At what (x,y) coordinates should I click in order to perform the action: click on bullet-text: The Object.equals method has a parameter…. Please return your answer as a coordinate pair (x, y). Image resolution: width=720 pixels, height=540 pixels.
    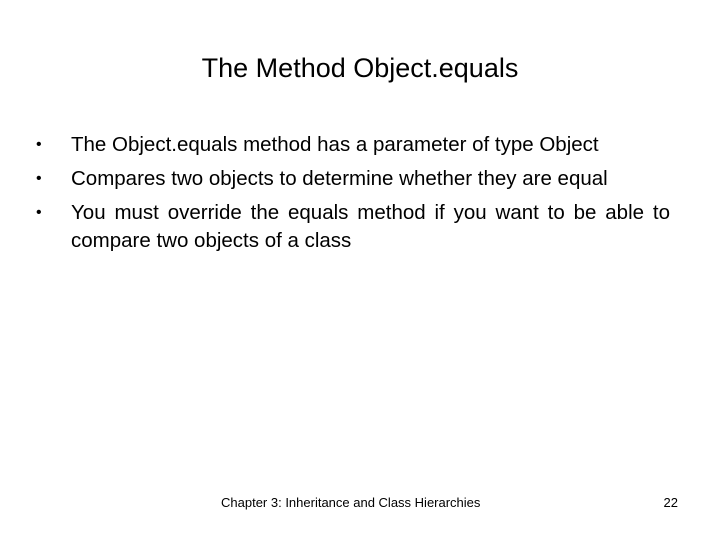
    Looking at the image, I should click on (335, 144).